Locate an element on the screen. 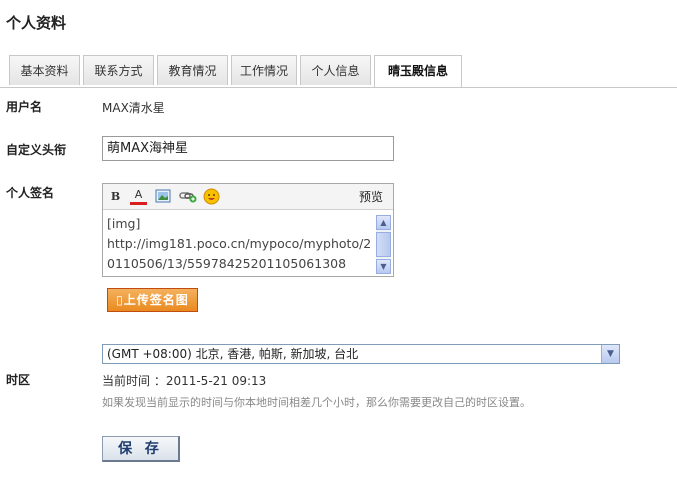 Image resolution: width=677 pixels, height=480 pixels. upload-signature-label: 上传签名图 is located at coordinates (156, 300).